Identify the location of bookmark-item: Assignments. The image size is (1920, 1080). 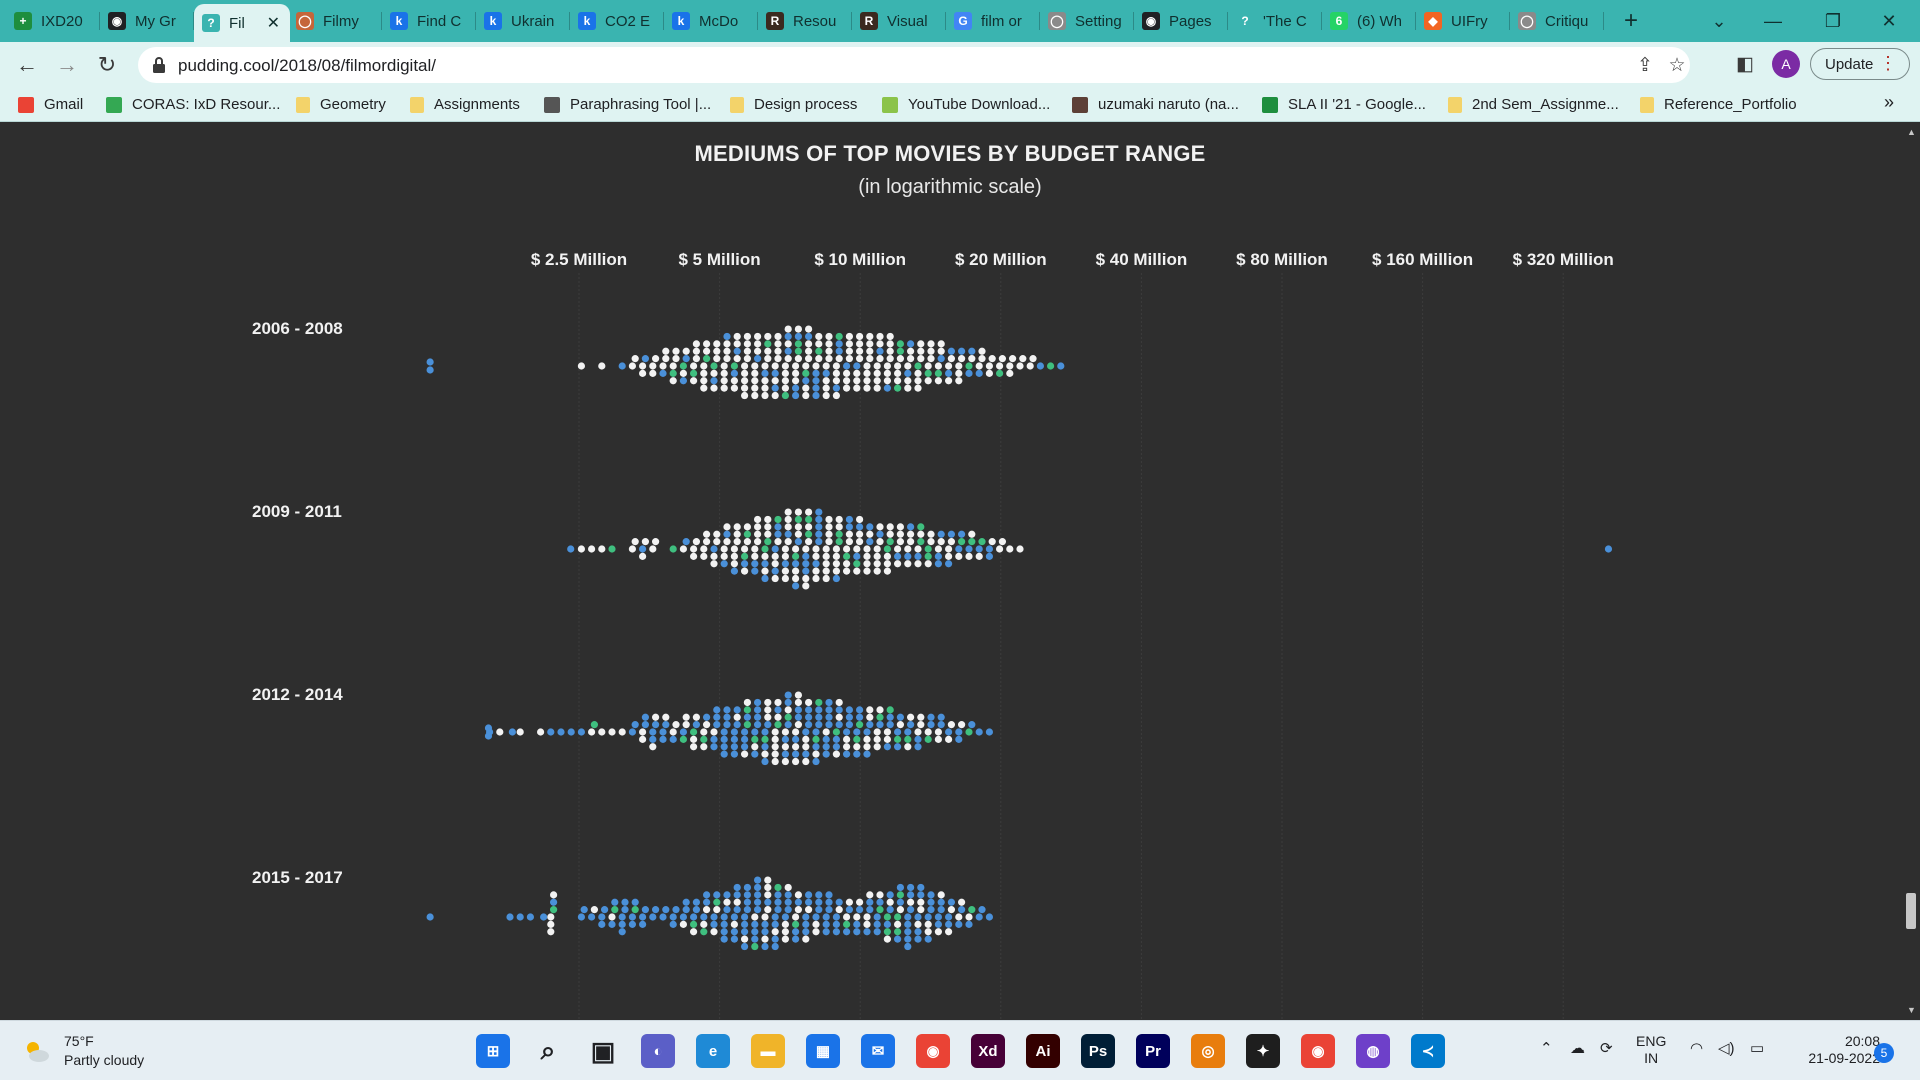
(465, 104).